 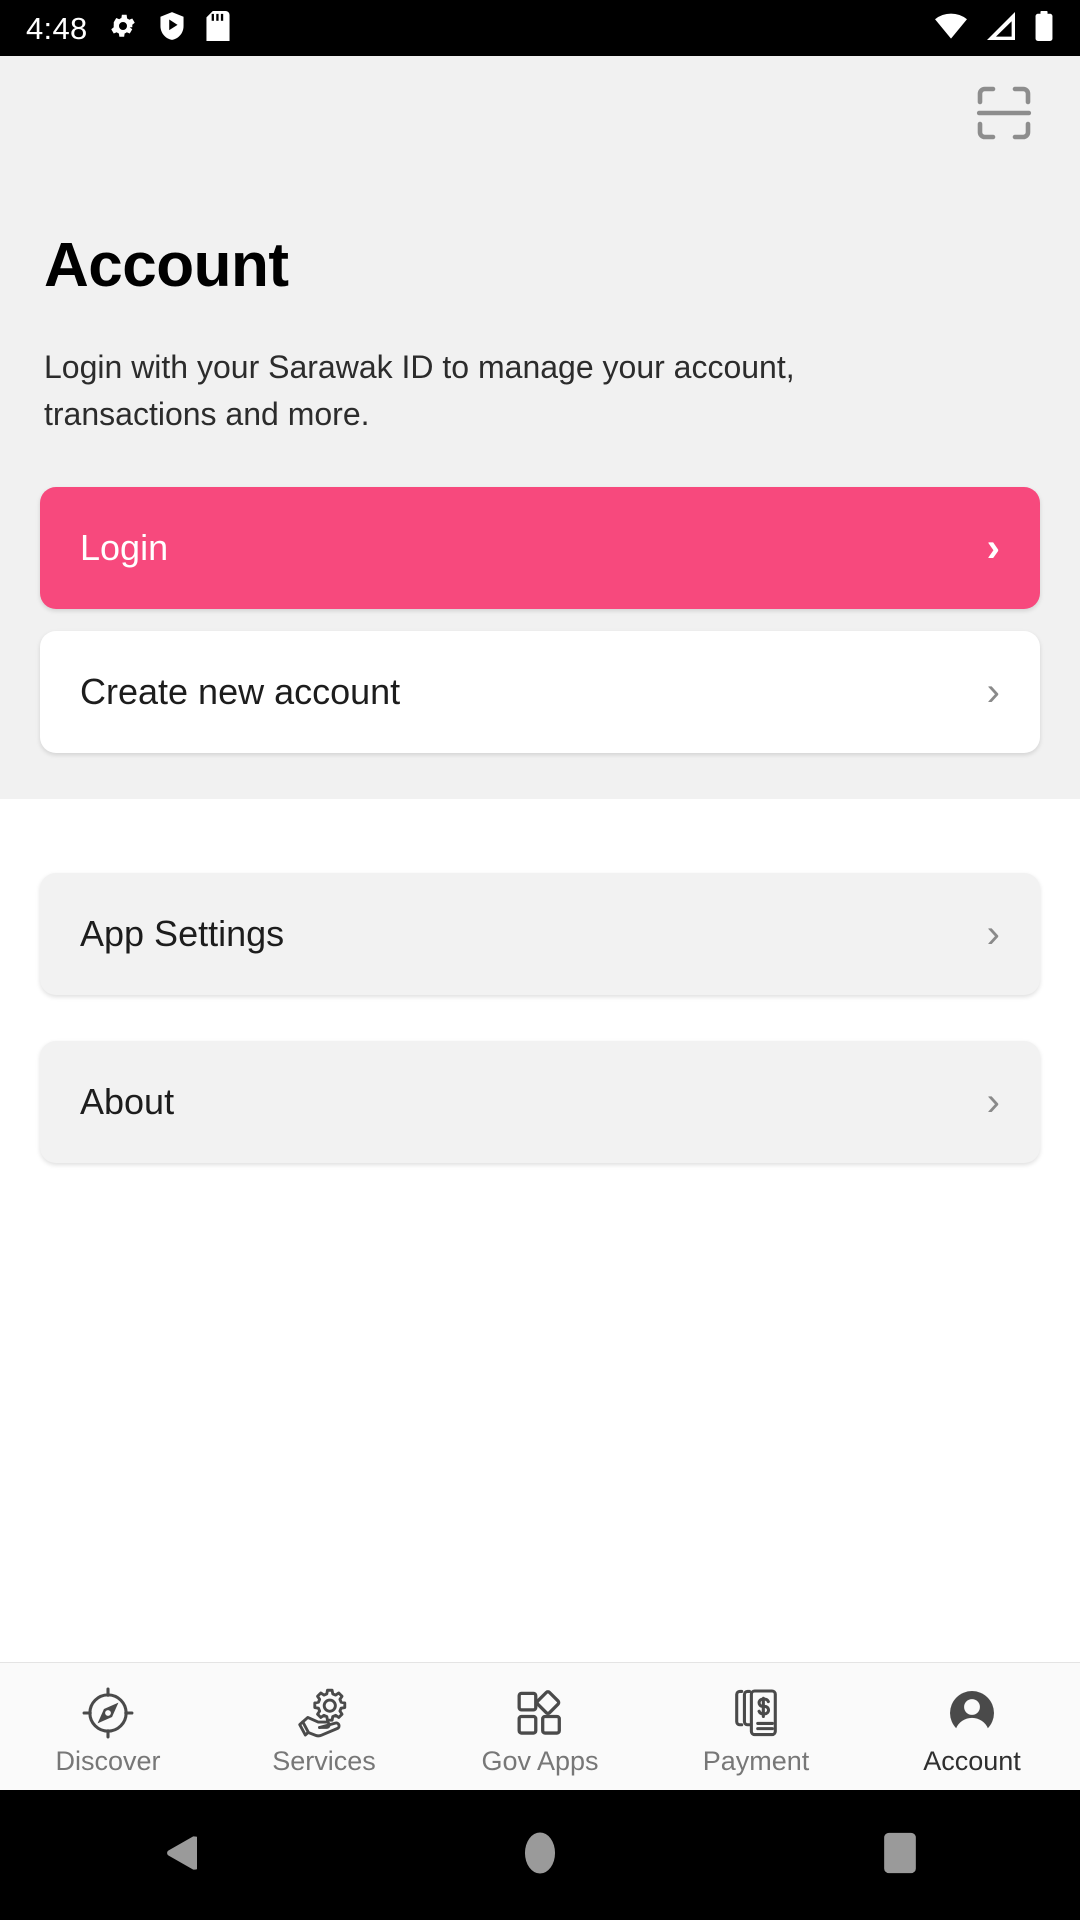 I want to click on sd-card-icon, so click(x=218, y=28).